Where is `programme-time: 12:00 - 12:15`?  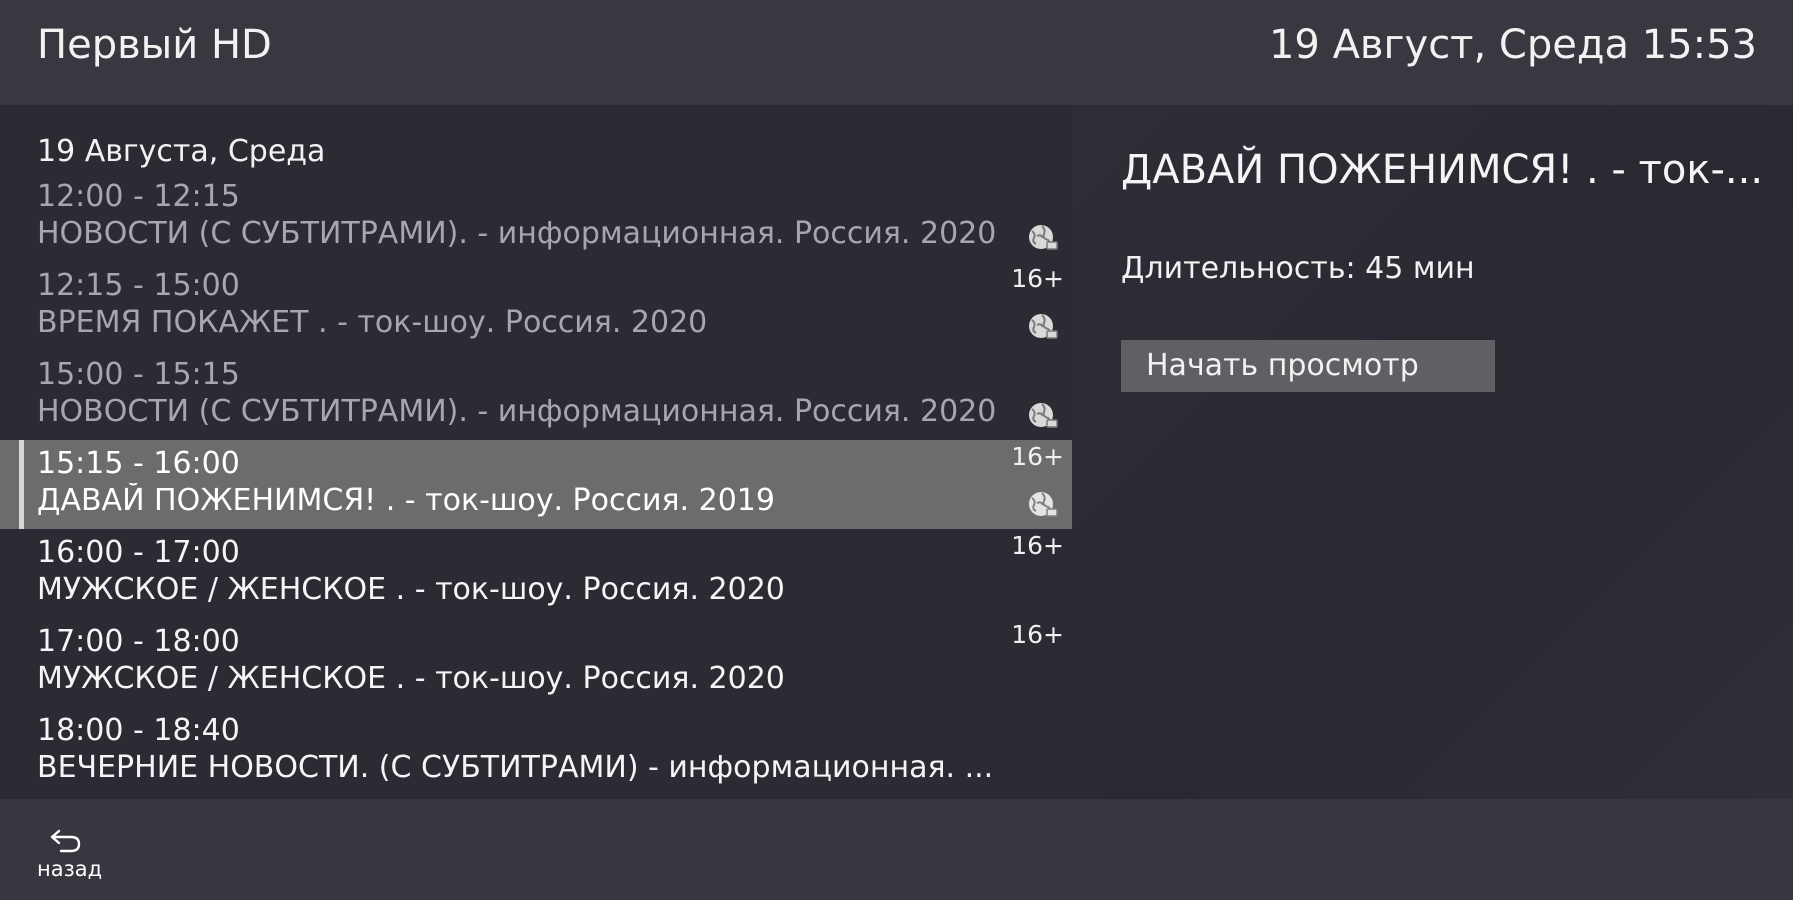
programme-time: 12:00 - 12:15 is located at coordinates (138, 196).